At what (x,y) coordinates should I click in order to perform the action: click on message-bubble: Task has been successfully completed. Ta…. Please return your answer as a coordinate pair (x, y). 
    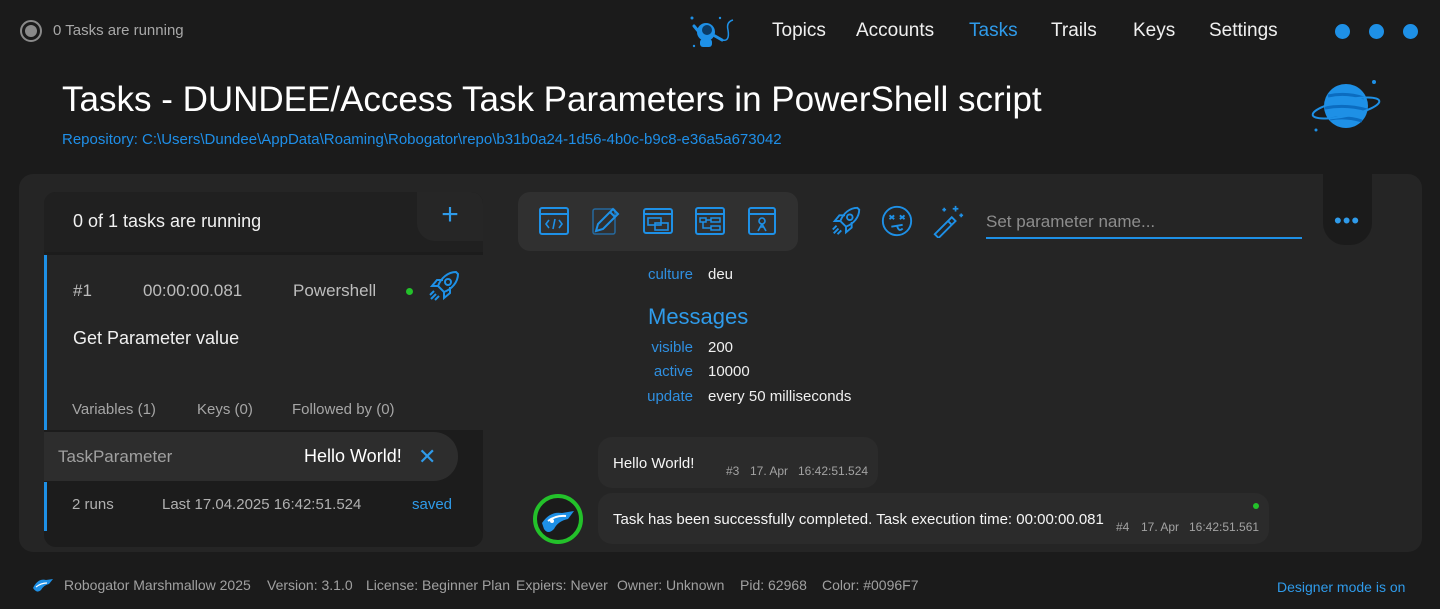
    Looking at the image, I should click on (933, 518).